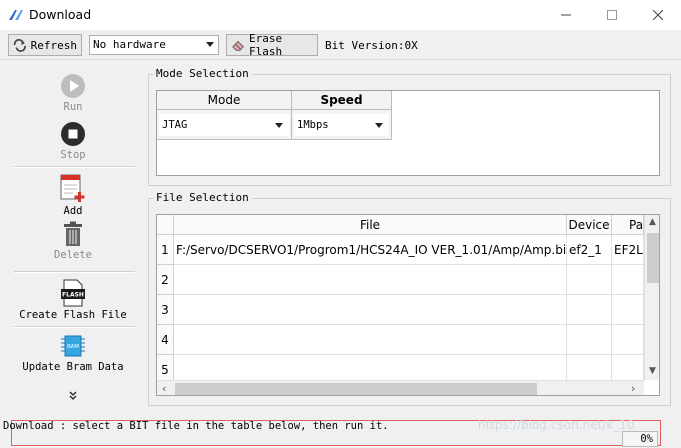 Image resolution: width=681 pixels, height=448 pixels. What do you see at coordinates (340, 15) in the screenshot?
I see `title-bar: Download` at bounding box center [340, 15].